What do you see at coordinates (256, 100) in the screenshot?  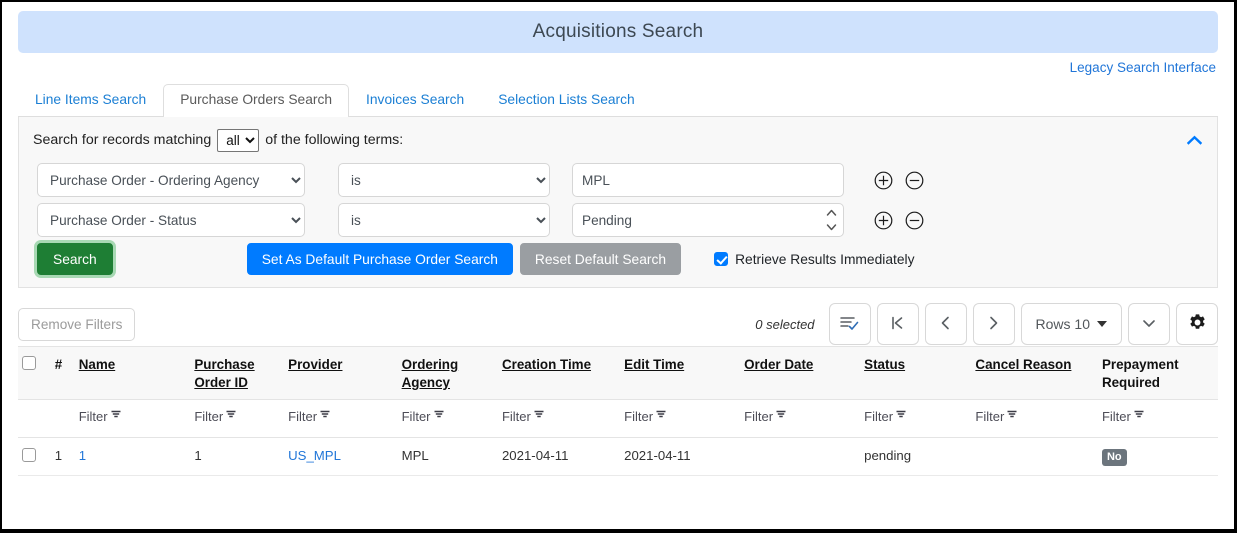 I see `tab-purchase-orders-search: Purchase Orders Search` at bounding box center [256, 100].